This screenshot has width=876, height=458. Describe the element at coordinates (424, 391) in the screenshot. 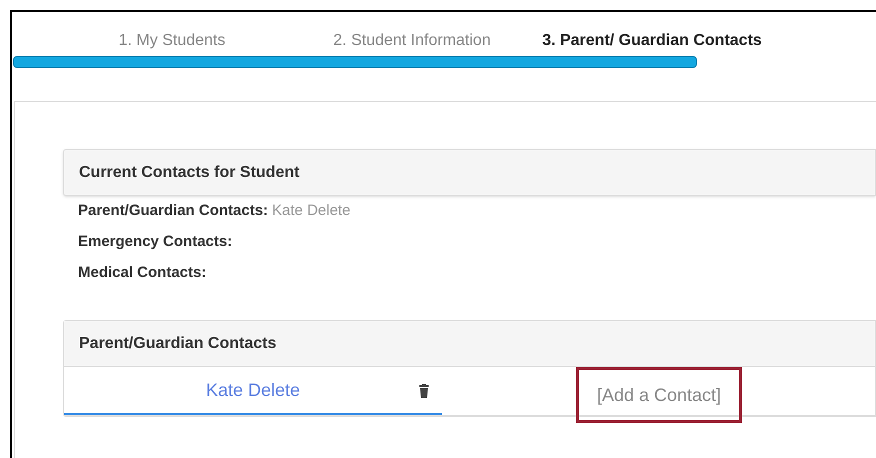

I see `trash-icon` at that location.